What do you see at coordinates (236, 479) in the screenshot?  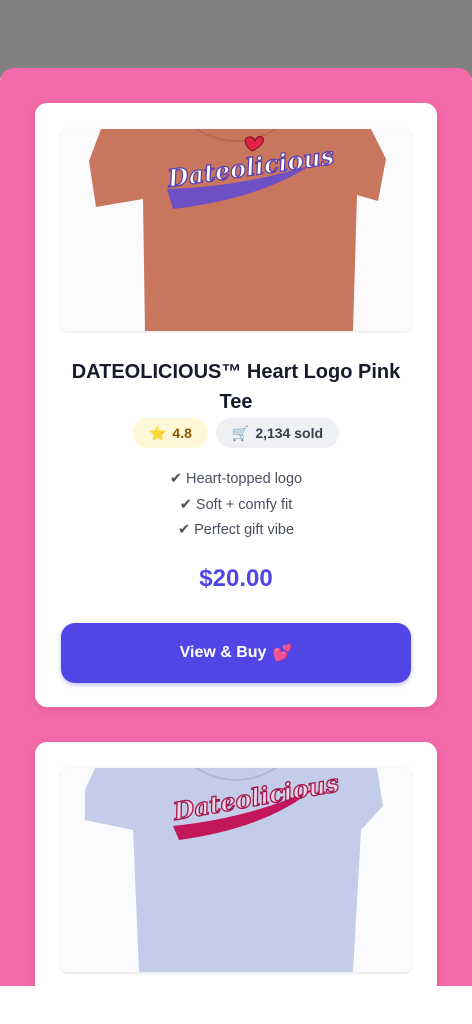 I see `feature-item: ✔ Heart-topped logo` at bounding box center [236, 479].